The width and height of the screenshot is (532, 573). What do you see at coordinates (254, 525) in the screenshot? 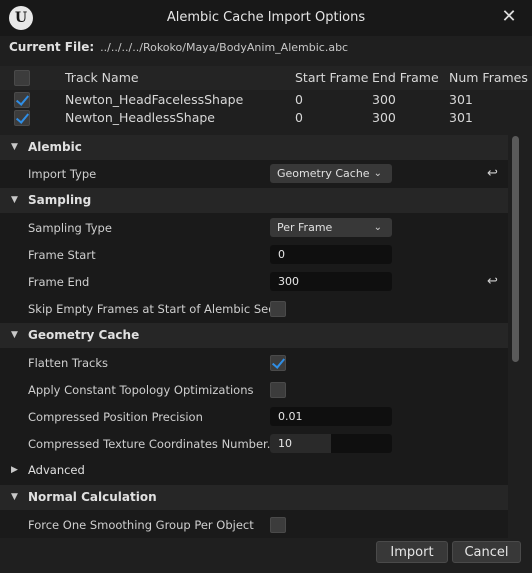
I see `row-smoothing-group: Force One Smoothing Group Per Object` at bounding box center [254, 525].